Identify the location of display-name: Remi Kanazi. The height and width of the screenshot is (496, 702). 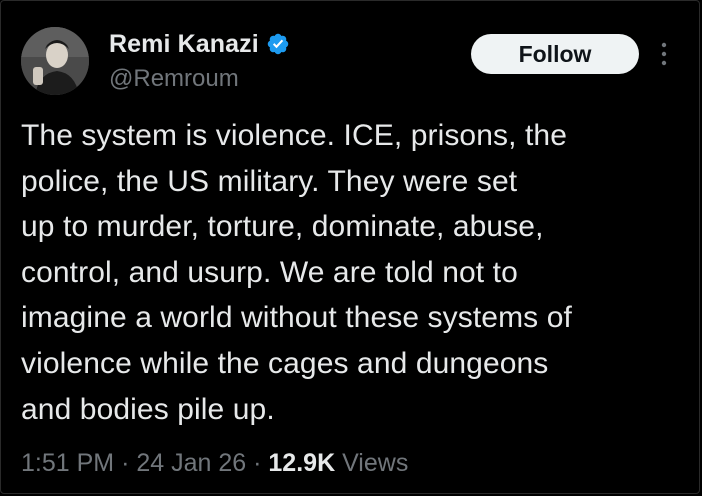
(184, 44).